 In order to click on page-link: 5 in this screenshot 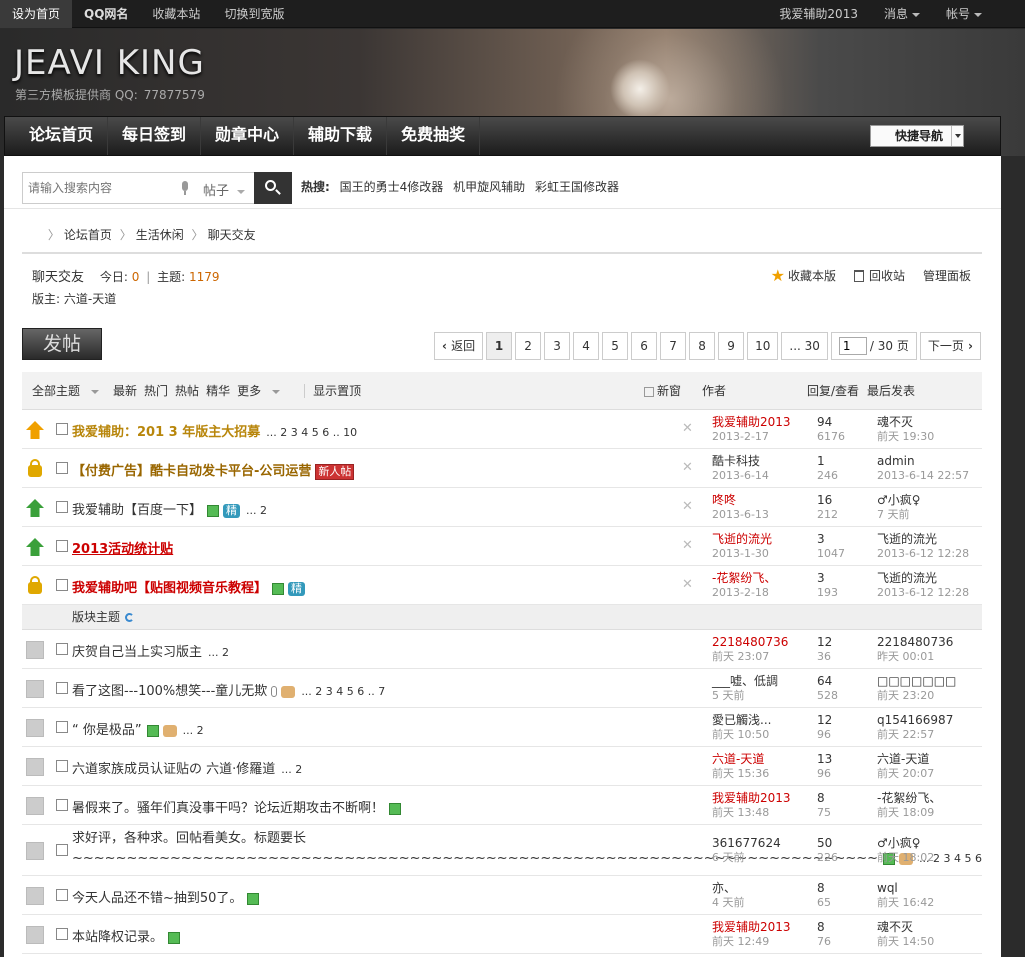, I will do `click(615, 346)`.